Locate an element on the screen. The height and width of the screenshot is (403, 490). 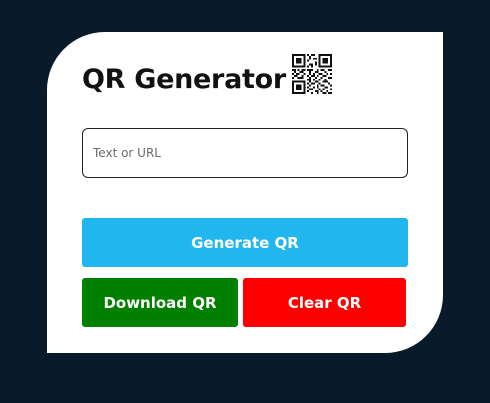
generate-qr-button: Generate QR is located at coordinates (245, 242).